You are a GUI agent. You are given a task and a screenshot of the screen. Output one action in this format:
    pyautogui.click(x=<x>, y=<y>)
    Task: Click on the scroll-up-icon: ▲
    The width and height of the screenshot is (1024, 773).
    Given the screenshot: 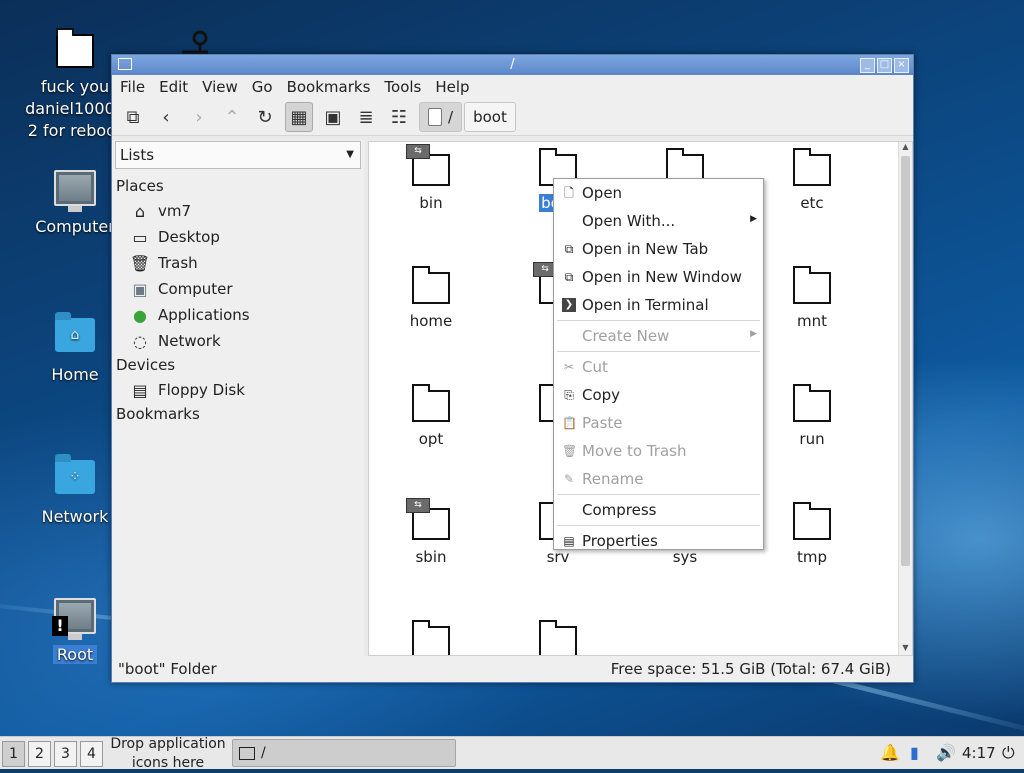 What is the action you would take?
    pyautogui.click(x=905, y=148)
    